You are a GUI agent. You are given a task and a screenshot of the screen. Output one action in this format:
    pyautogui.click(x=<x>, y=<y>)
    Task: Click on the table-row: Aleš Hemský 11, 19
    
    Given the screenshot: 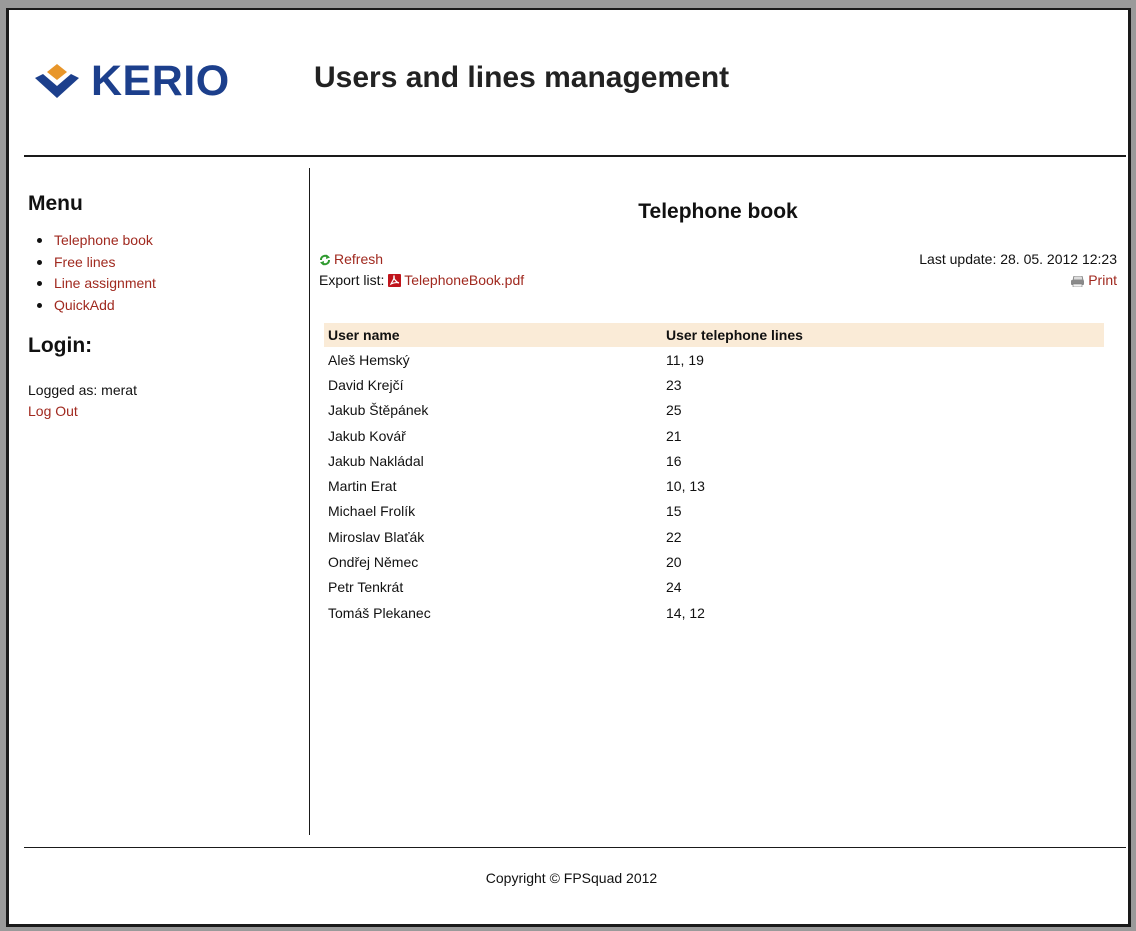 What is the action you would take?
    pyautogui.click(x=714, y=359)
    